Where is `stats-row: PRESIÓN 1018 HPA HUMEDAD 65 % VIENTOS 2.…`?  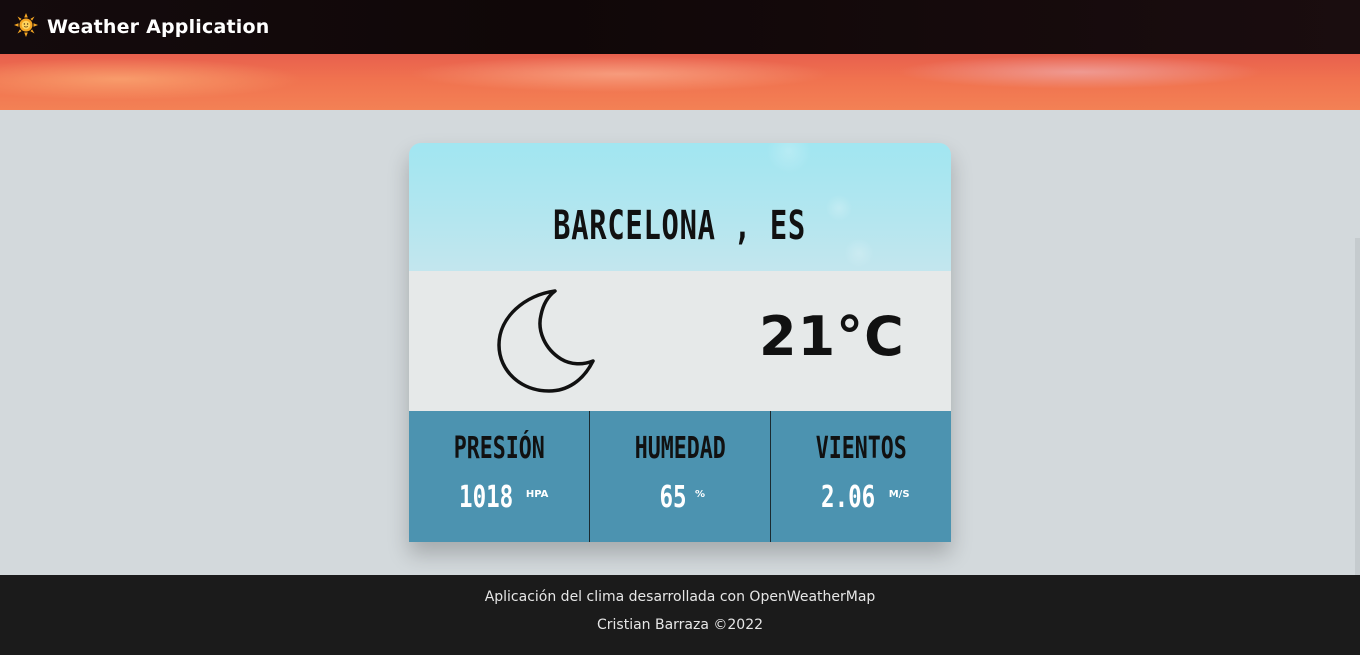
stats-row: PRESIÓN 1018 HPA HUMEDAD 65 % VIENTOS 2.… is located at coordinates (680, 476).